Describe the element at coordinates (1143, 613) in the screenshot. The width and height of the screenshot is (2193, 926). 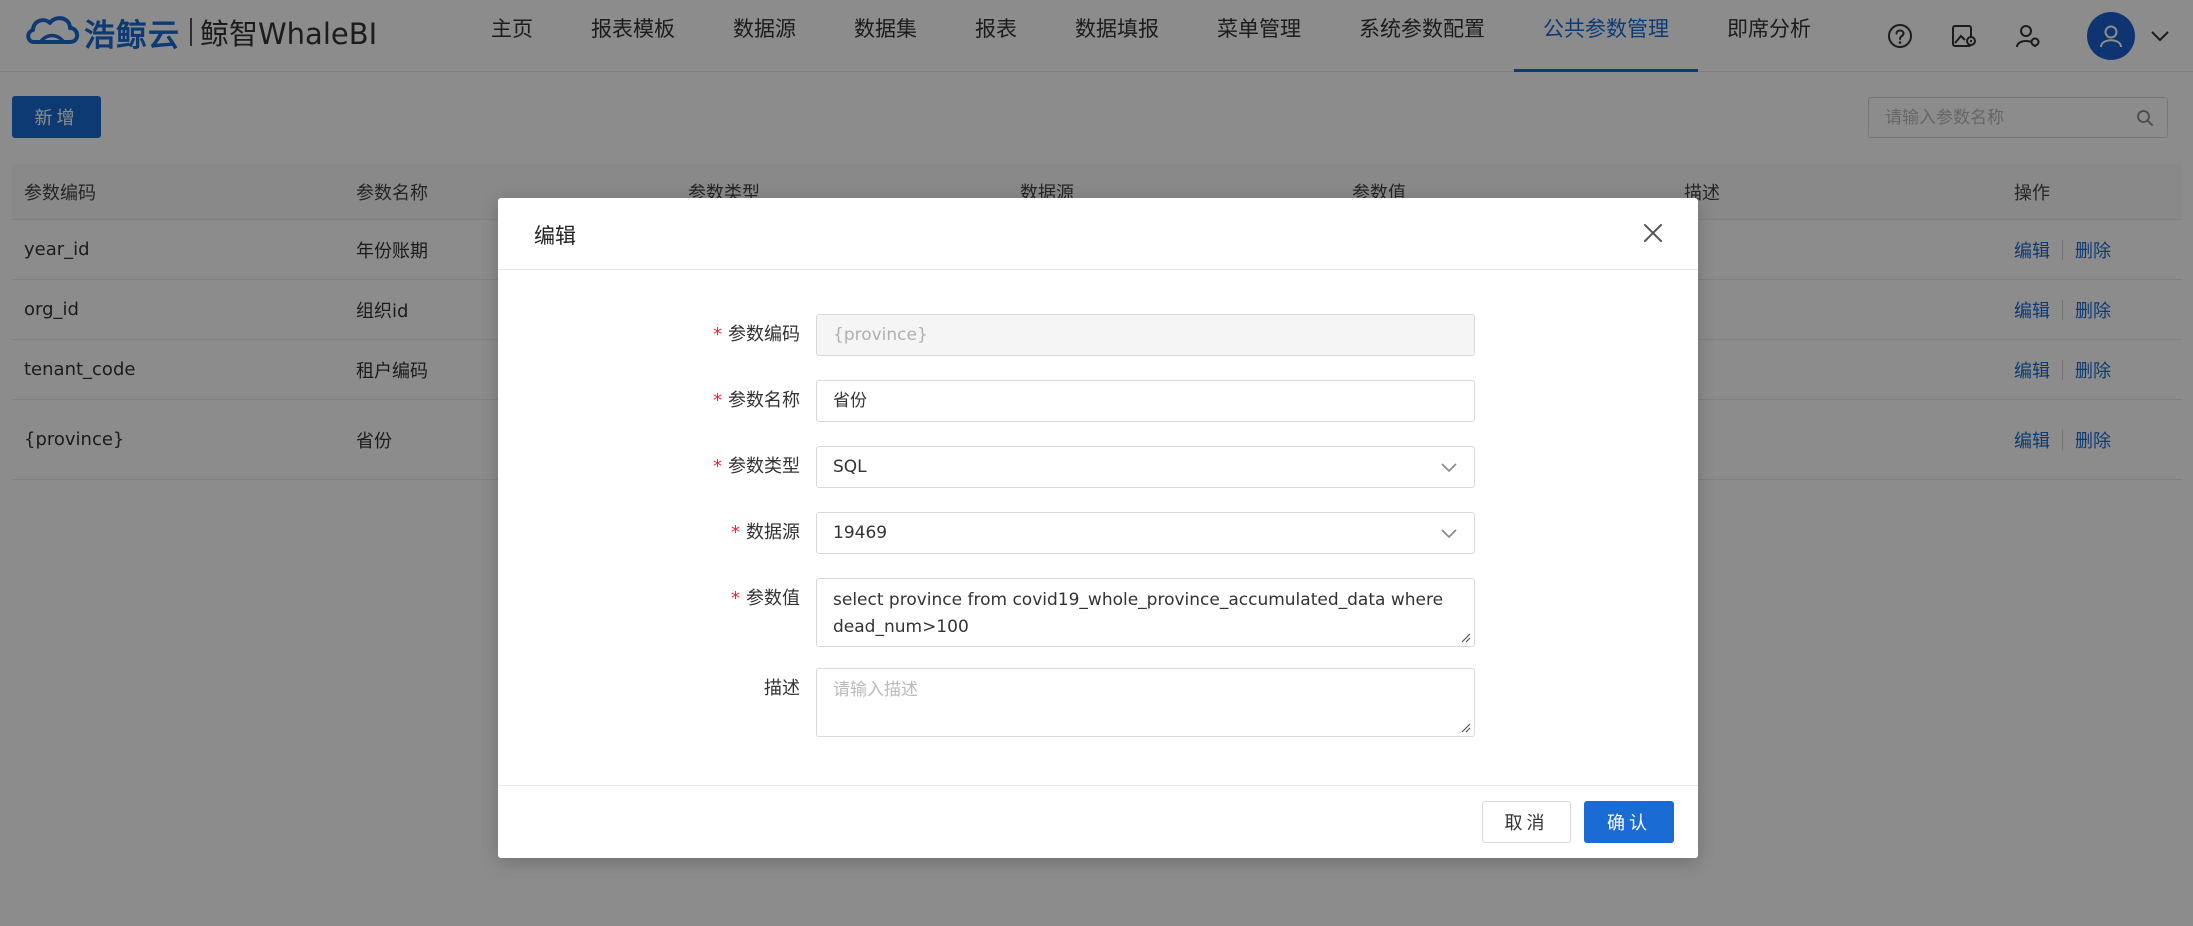
I see `value-textarea` at that location.